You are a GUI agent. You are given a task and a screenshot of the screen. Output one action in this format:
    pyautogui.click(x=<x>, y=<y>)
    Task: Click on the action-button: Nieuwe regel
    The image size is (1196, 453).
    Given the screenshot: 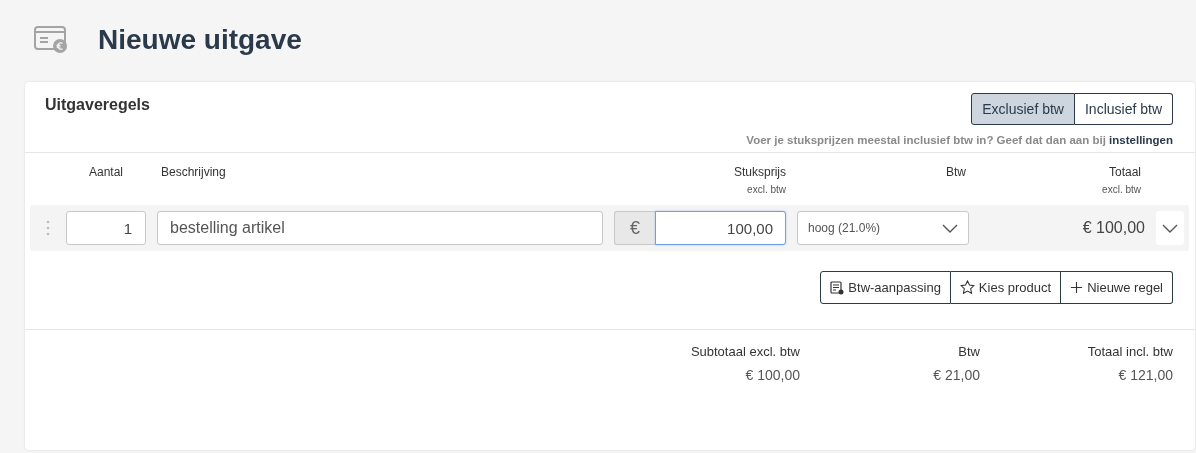 What is the action you would take?
    pyautogui.click(x=1117, y=287)
    